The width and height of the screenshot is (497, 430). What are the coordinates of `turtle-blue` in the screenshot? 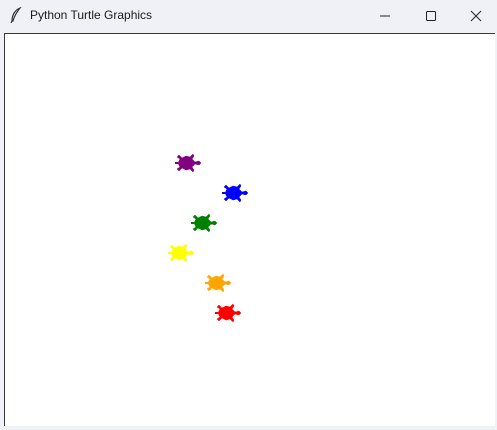 It's located at (235, 193).